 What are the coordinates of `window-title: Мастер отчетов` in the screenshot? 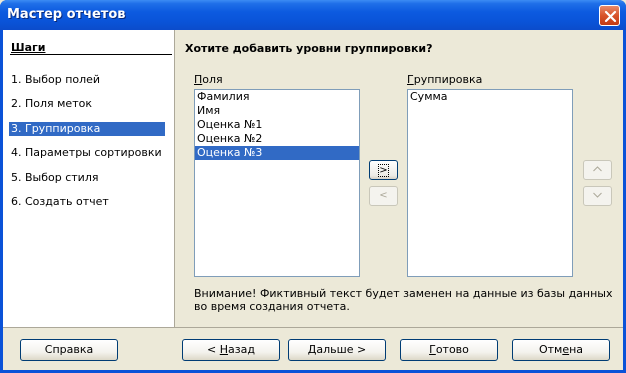 It's located at (66, 14).